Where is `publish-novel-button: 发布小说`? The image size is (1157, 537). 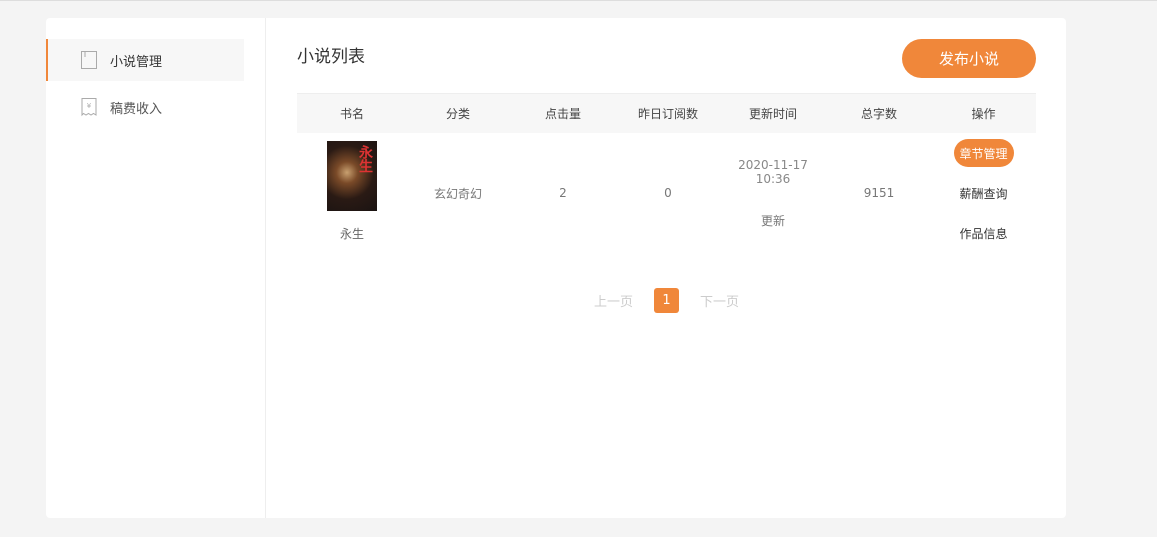 publish-novel-button: 发布小说 is located at coordinates (969, 58).